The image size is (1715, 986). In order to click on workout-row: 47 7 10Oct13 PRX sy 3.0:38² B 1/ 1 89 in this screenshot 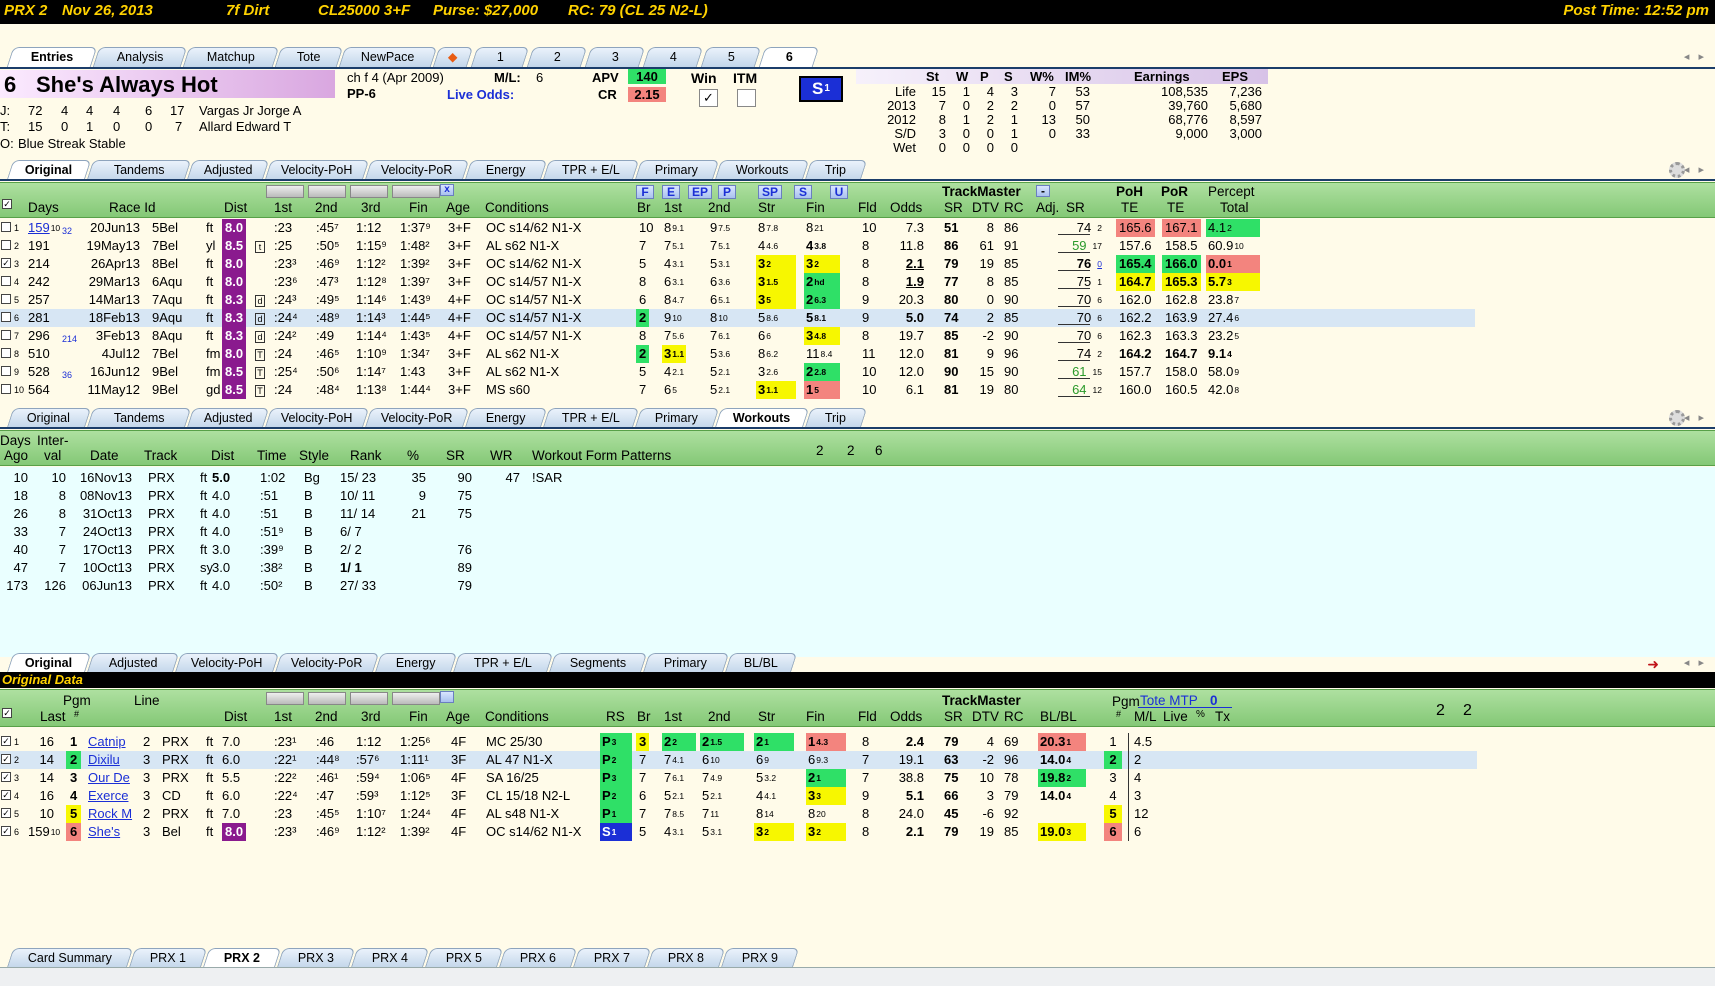, I will do `click(857, 568)`.